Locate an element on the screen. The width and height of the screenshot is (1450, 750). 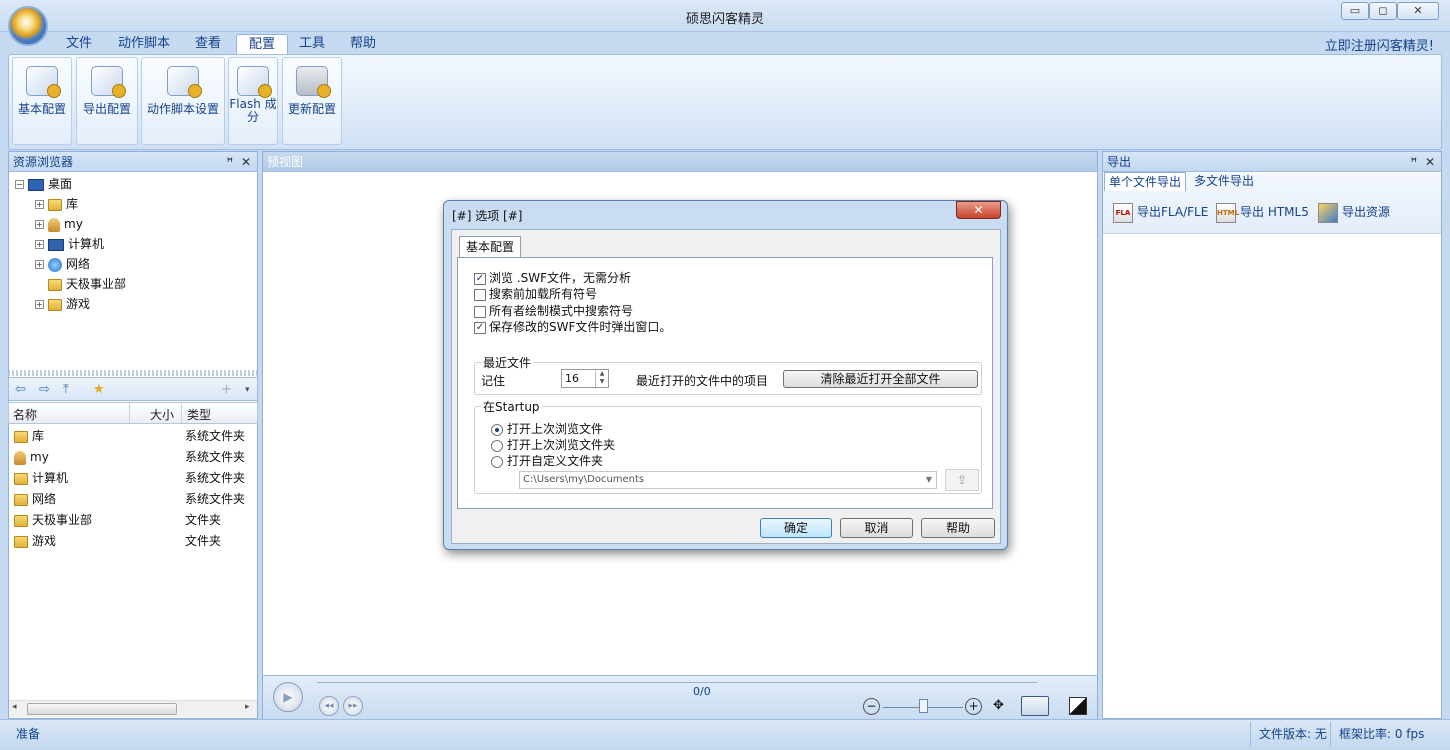
basic-config-button: 基本配置 is located at coordinates (42, 101).